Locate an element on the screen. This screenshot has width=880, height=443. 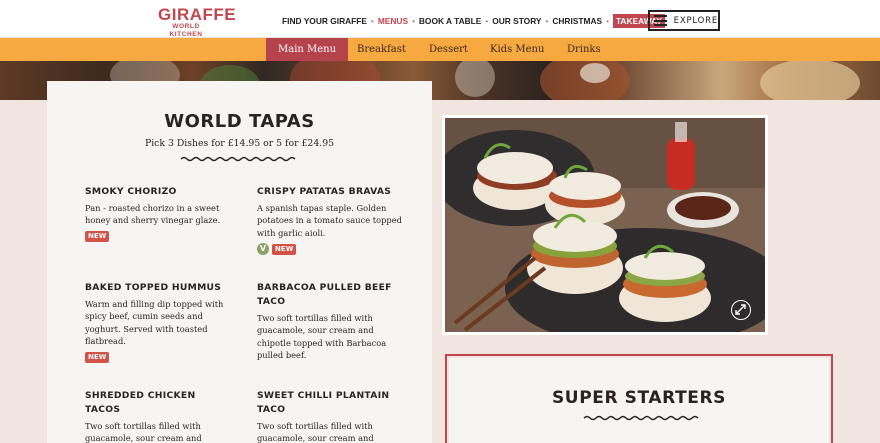
giraffe-logo: GIRAFFE WORLD KITCHEN is located at coordinates (197, 22).